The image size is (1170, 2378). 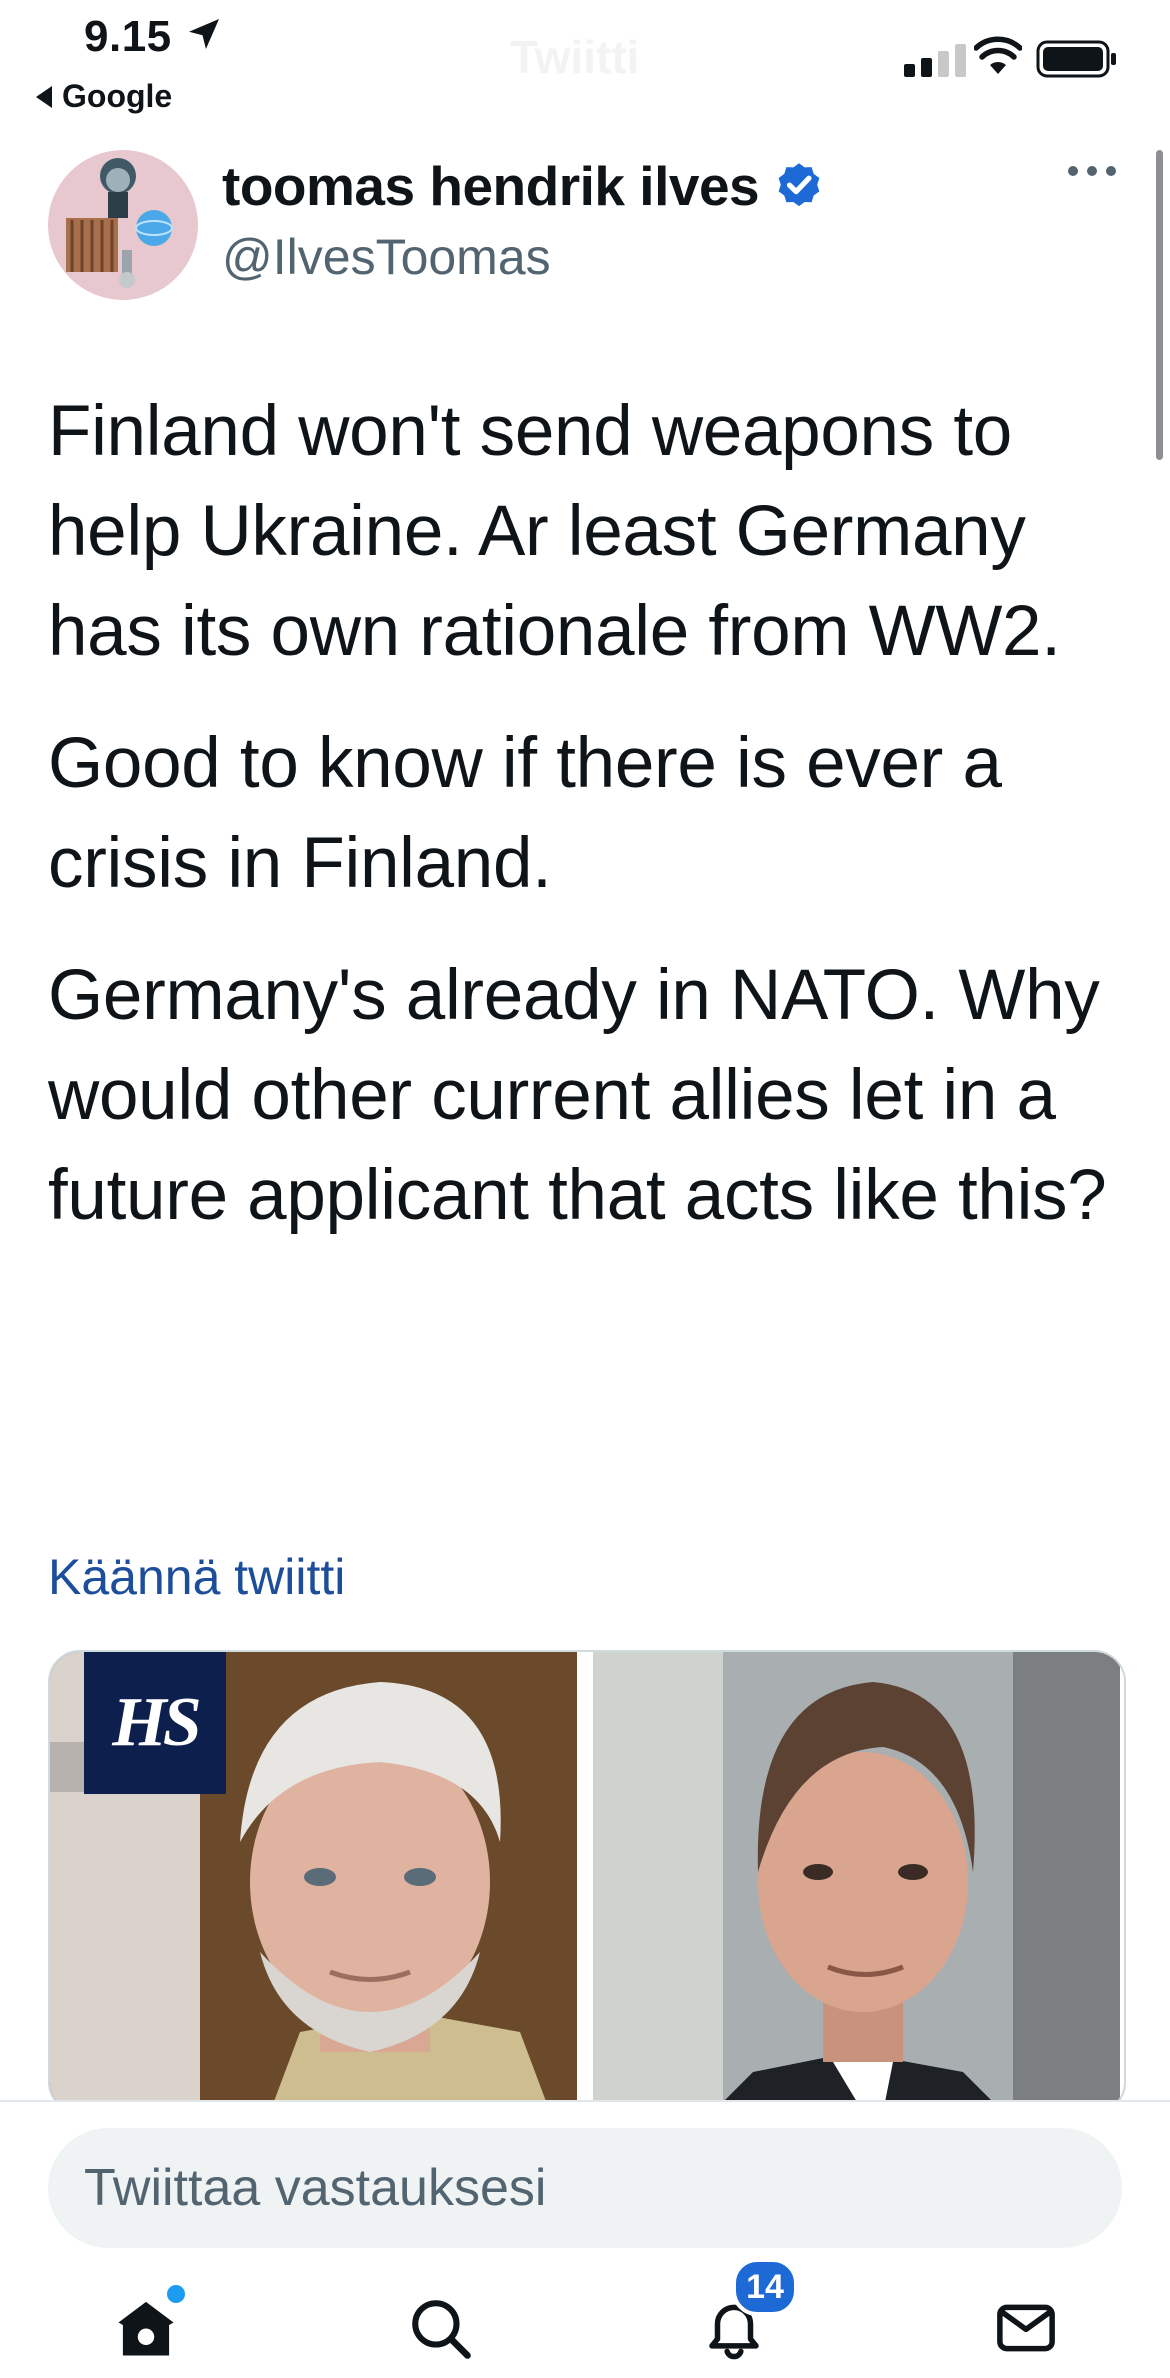 What do you see at coordinates (1076, 59) in the screenshot?
I see `battery-icon` at bounding box center [1076, 59].